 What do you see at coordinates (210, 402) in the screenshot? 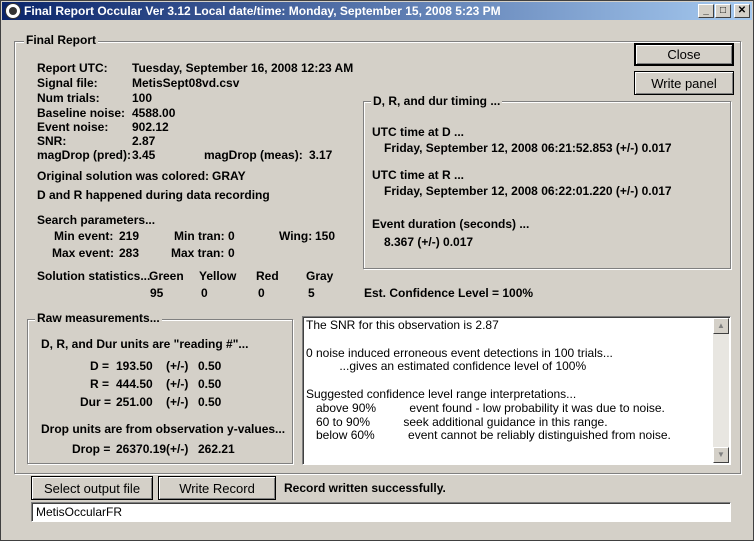
I see `raw-dur-err: 0.50` at bounding box center [210, 402].